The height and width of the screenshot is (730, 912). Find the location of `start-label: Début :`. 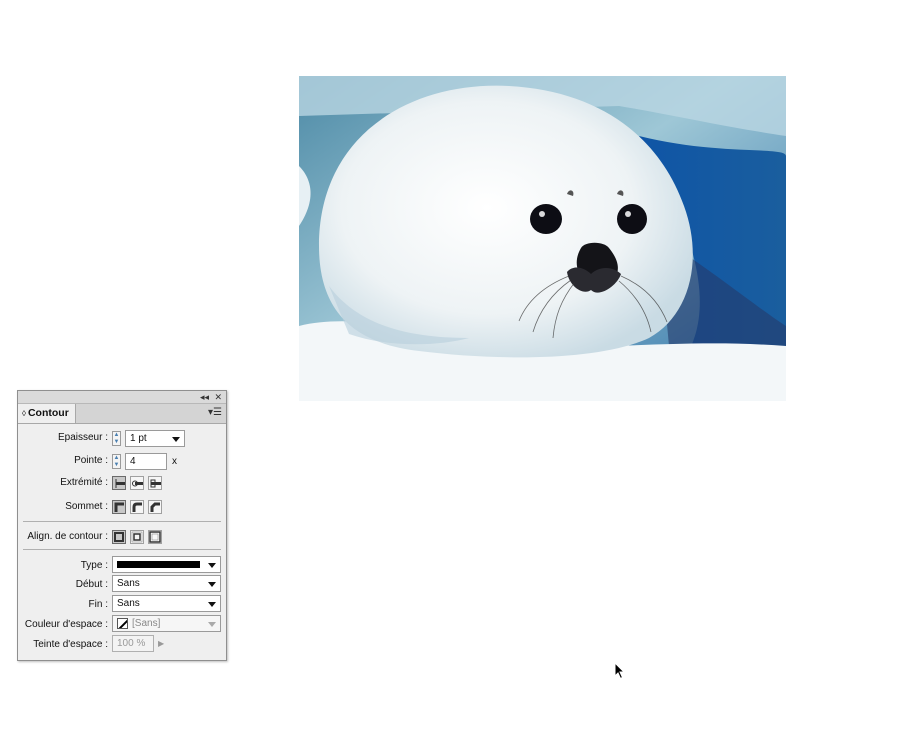

start-label: Début : is located at coordinates (91, 584).